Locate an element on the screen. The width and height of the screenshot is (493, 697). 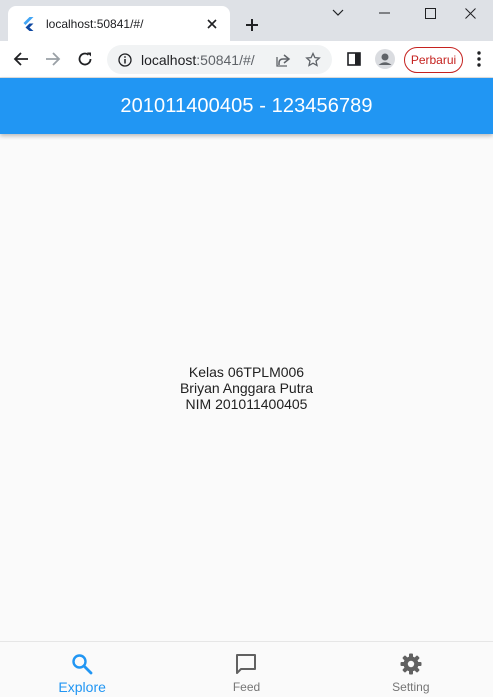
more-menu-icon is located at coordinates (479, 59).